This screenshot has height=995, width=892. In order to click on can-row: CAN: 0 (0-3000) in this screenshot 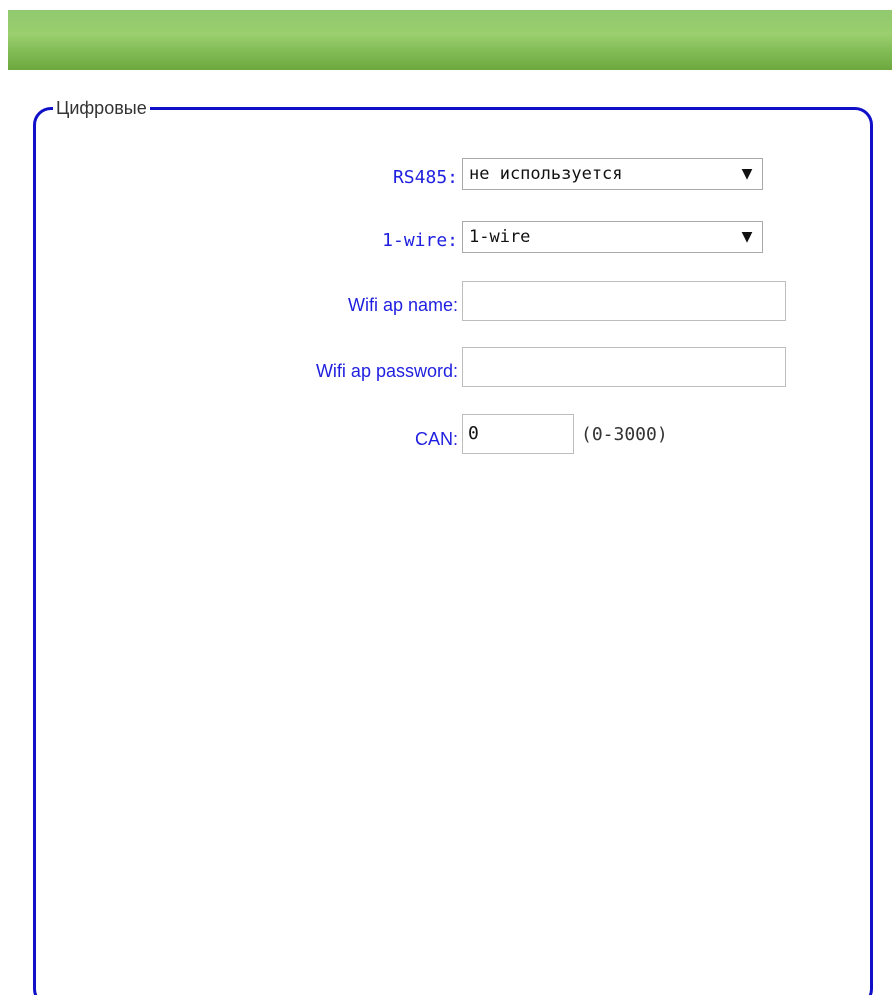, I will do `click(453, 434)`.